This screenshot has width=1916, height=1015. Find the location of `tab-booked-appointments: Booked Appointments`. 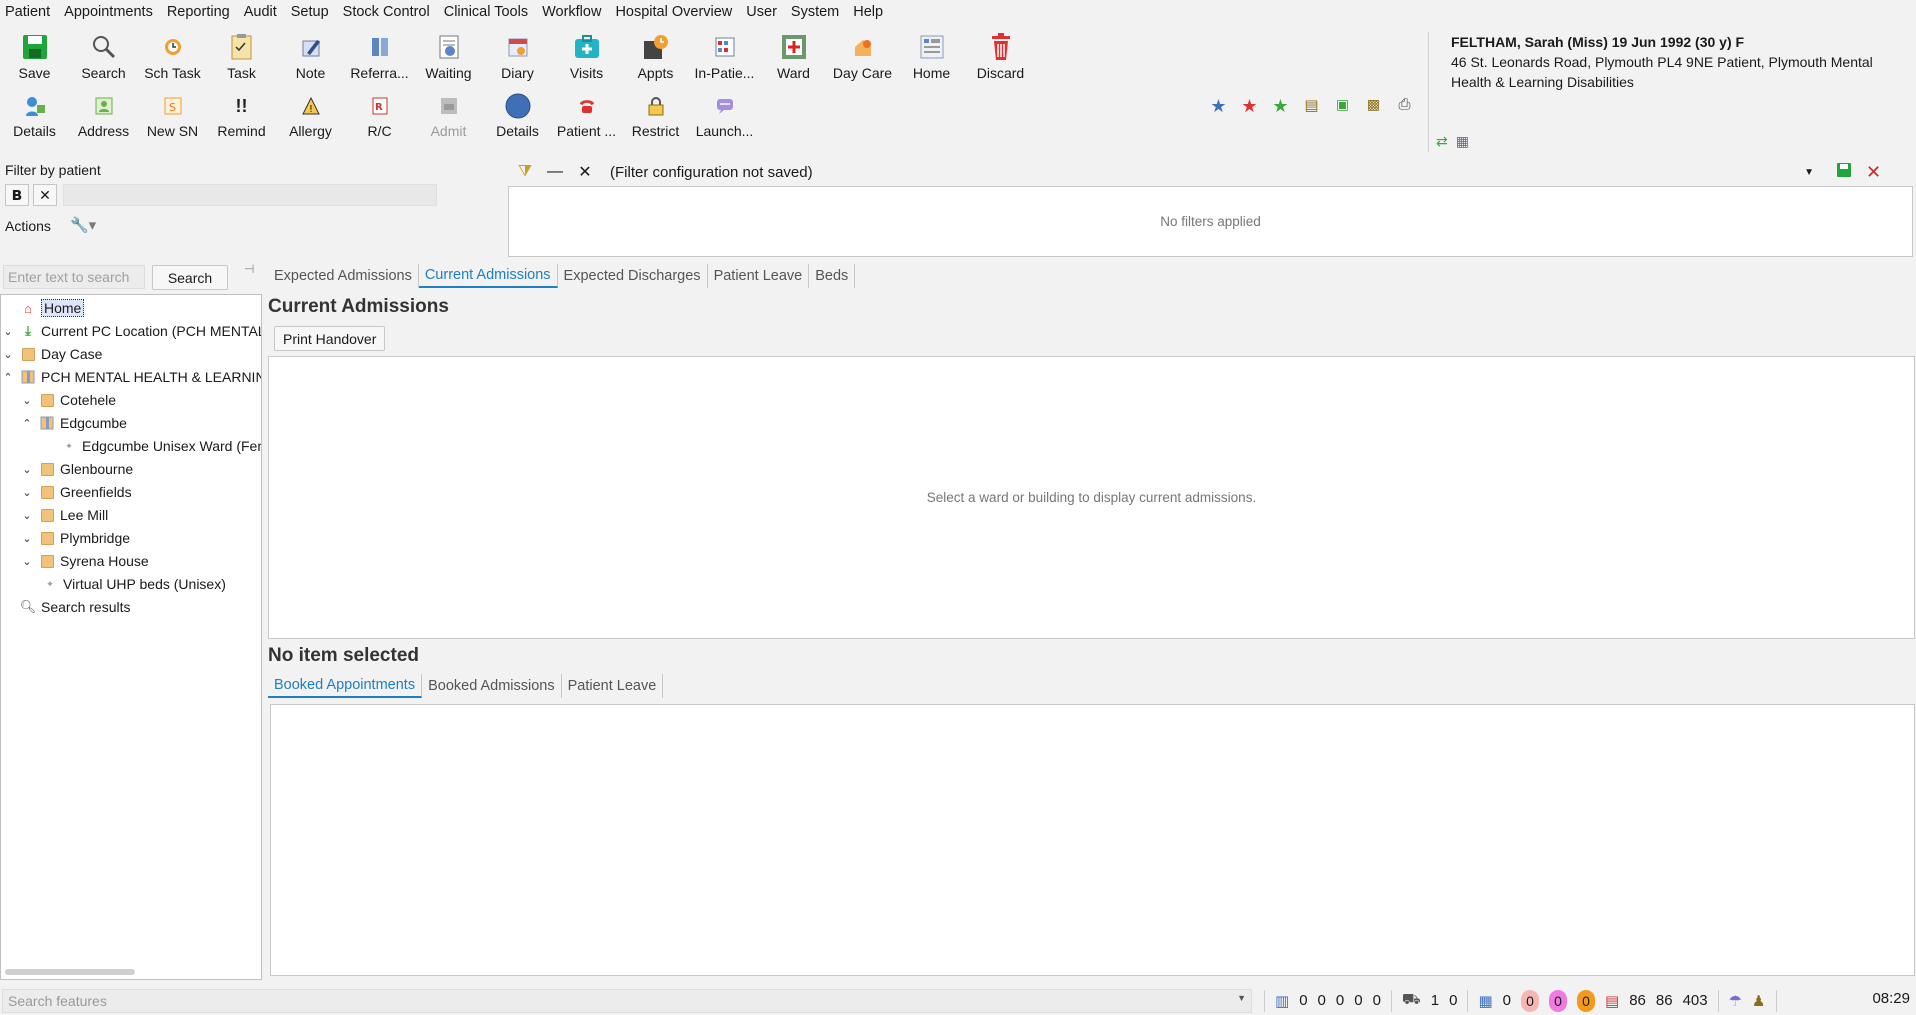

tab-booked-appointments: Booked Appointments is located at coordinates (345, 686).